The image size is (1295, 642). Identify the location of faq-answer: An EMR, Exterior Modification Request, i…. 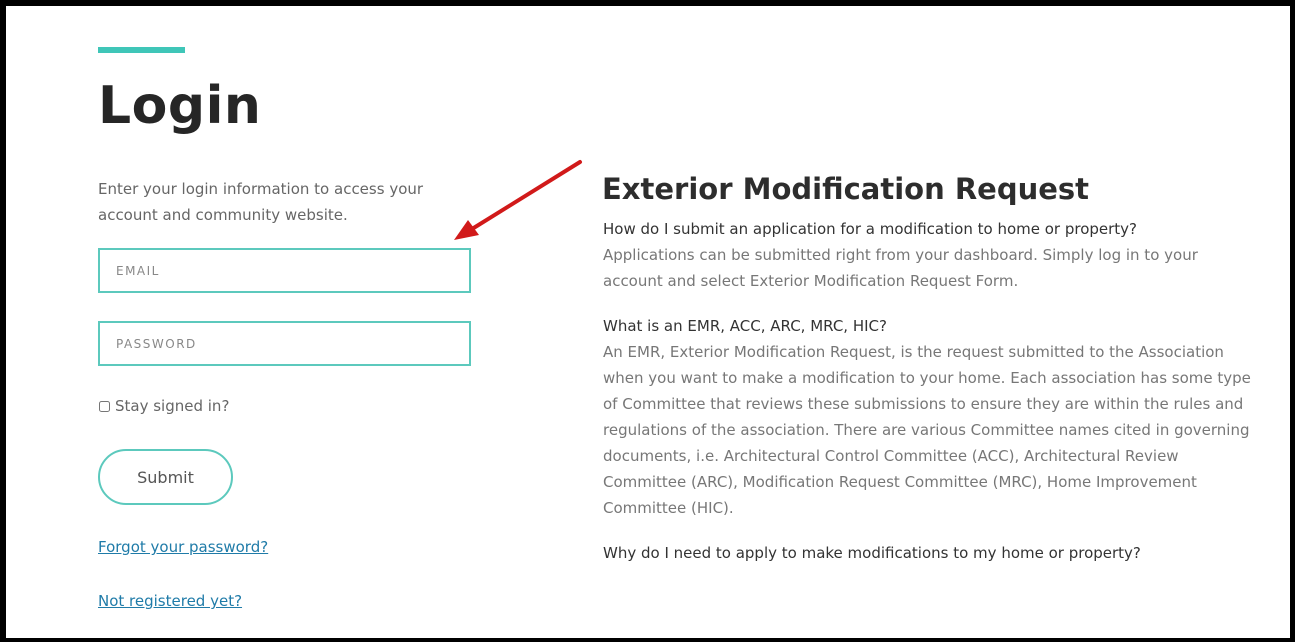
(927, 430).